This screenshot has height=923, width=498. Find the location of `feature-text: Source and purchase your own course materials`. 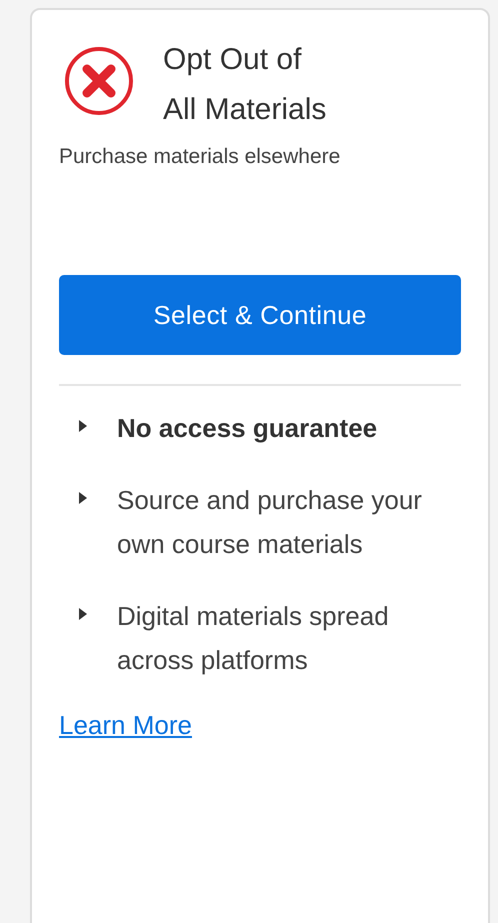

feature-text: Source and purchase your own course materials is located at coordinates (270, 522).